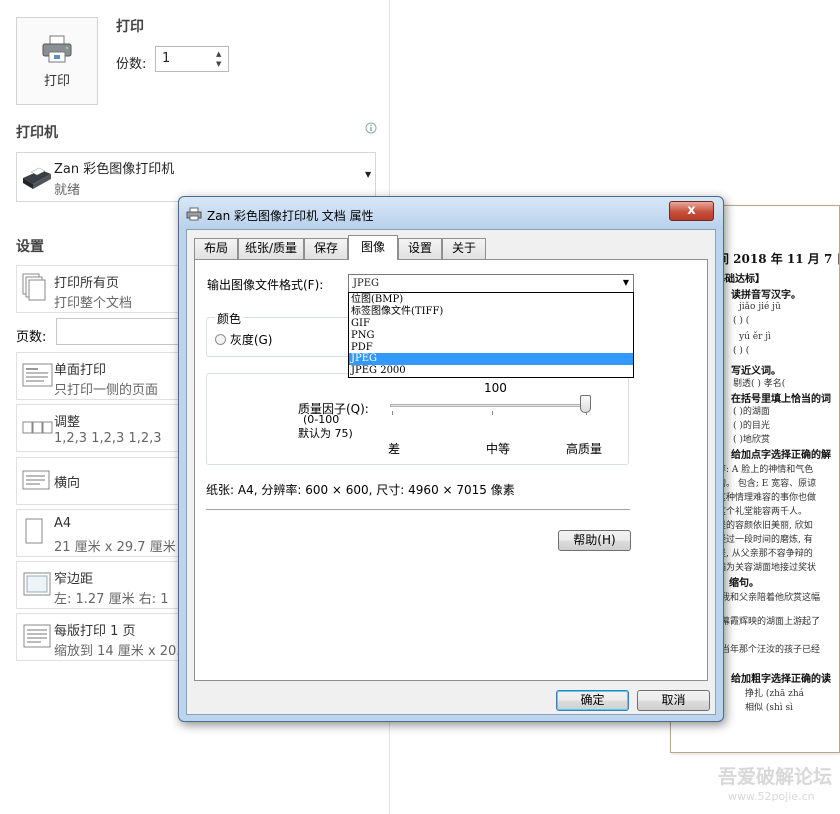 The height and width of the screenshot is (814, 840). What do you see at coordinates (744, 583) in the screenshot?
I see `preview-line: 缩句。` at bounding box center [744, 583].